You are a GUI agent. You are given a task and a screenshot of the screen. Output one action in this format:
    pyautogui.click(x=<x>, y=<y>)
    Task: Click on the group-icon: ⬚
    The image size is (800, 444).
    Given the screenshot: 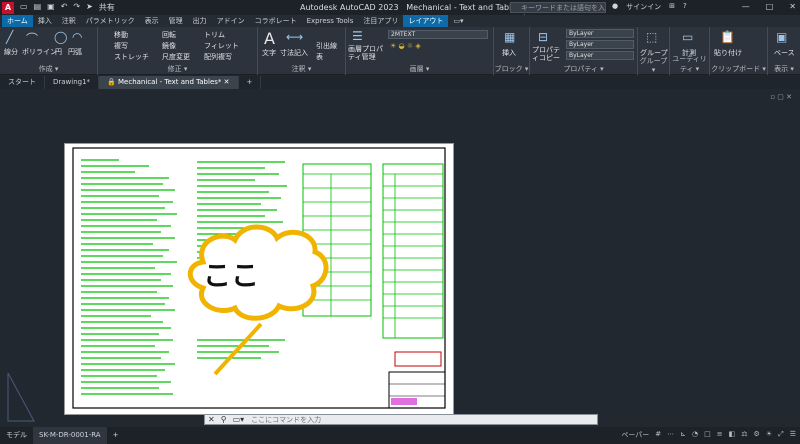 What is the action you would take?
    pyautogui.click(x=651, y=37)
    